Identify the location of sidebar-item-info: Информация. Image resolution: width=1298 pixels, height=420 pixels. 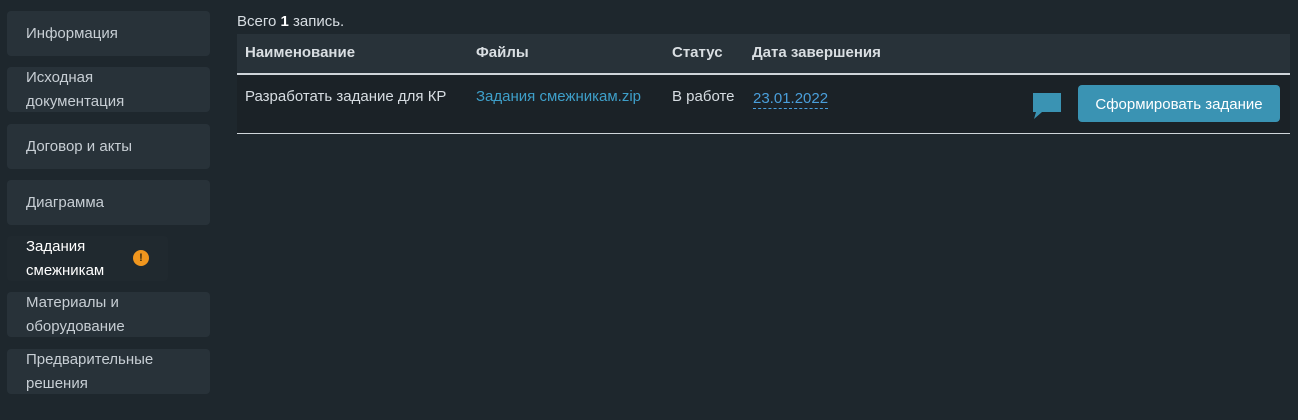
(108, 33).